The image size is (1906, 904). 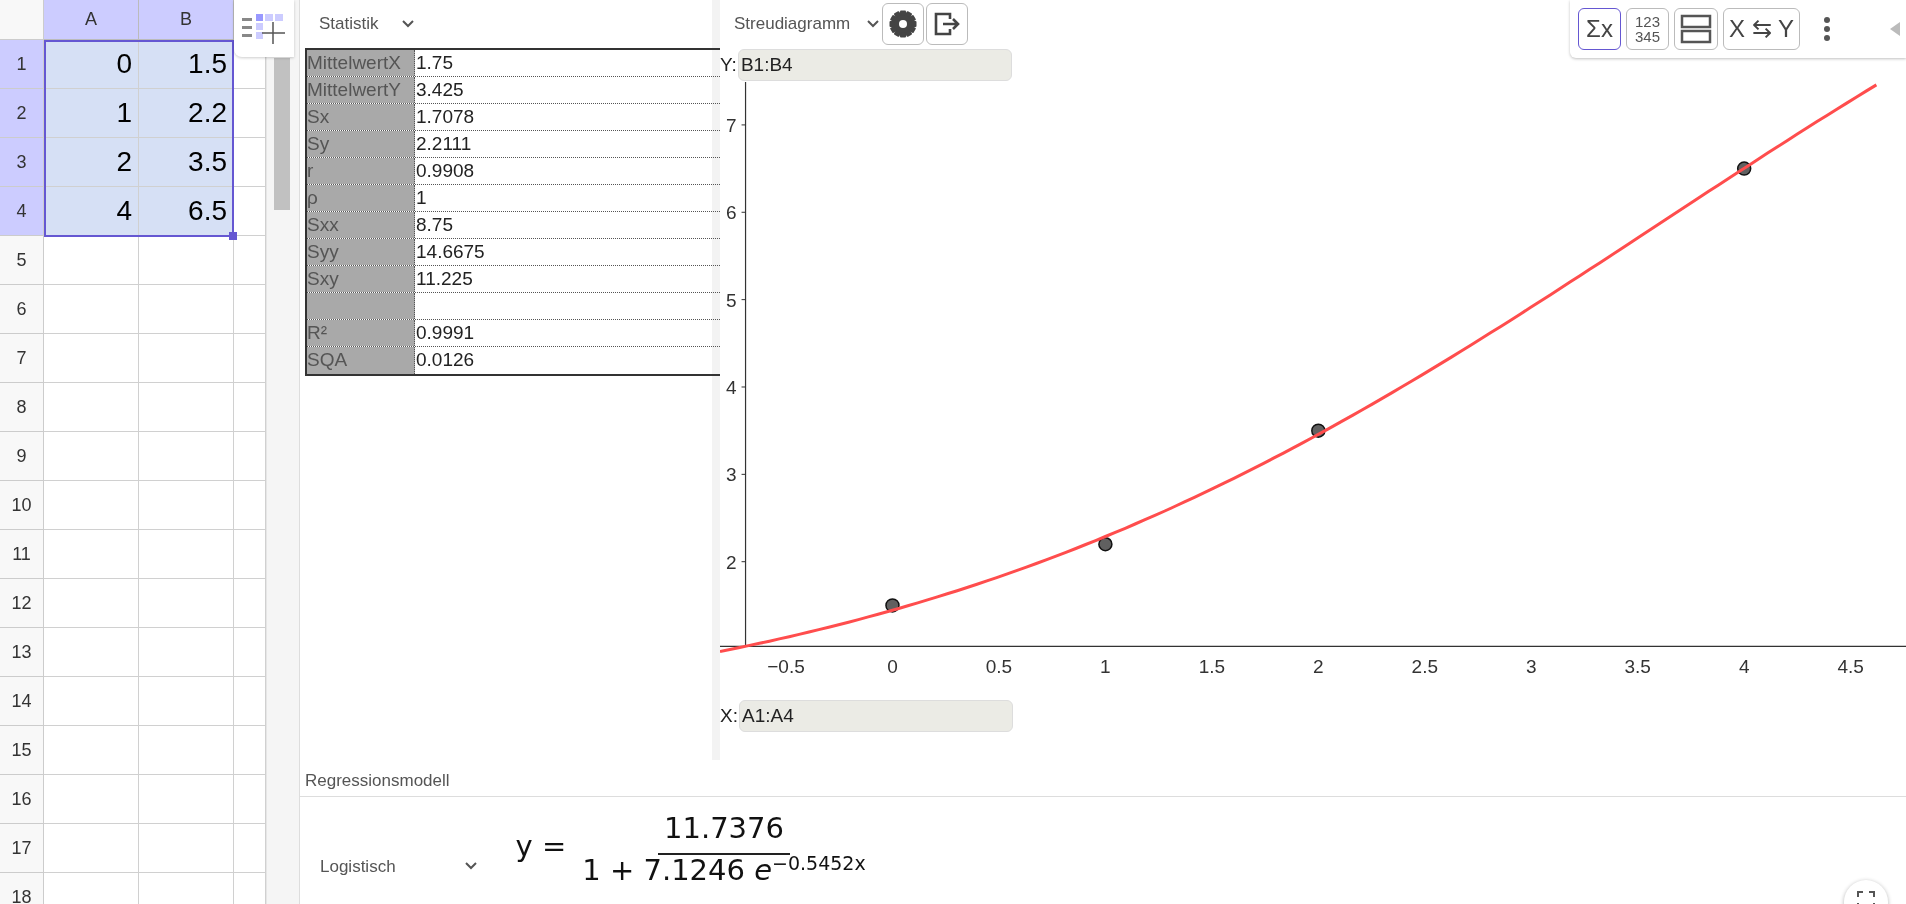 What do you see at coordinates (892, 667) in the screenshot?
I see `tick-label: 0` at bounding box center [892, 667].